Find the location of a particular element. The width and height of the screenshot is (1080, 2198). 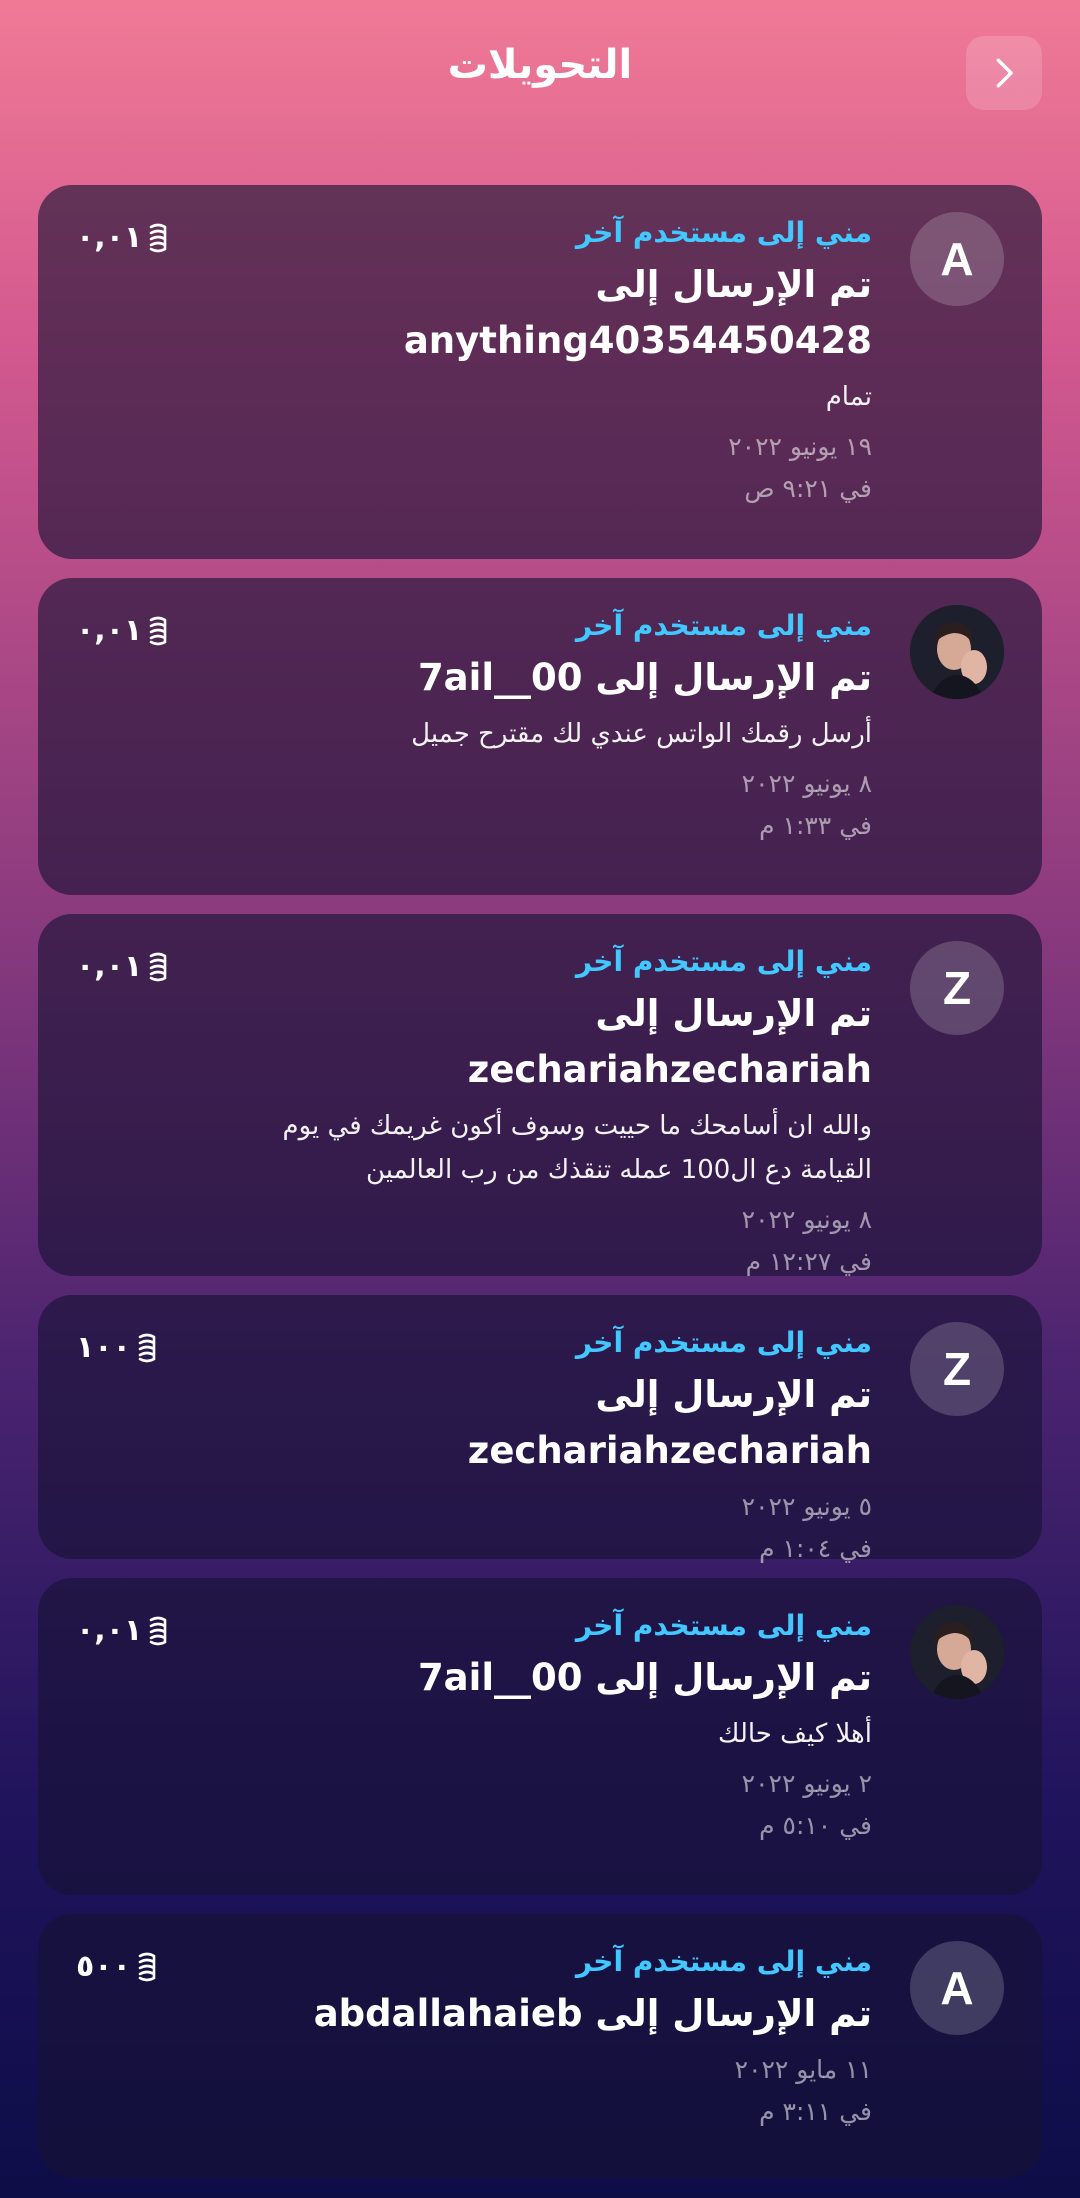

amount: ٥٠٠ is located at coordinates (117, 1966).